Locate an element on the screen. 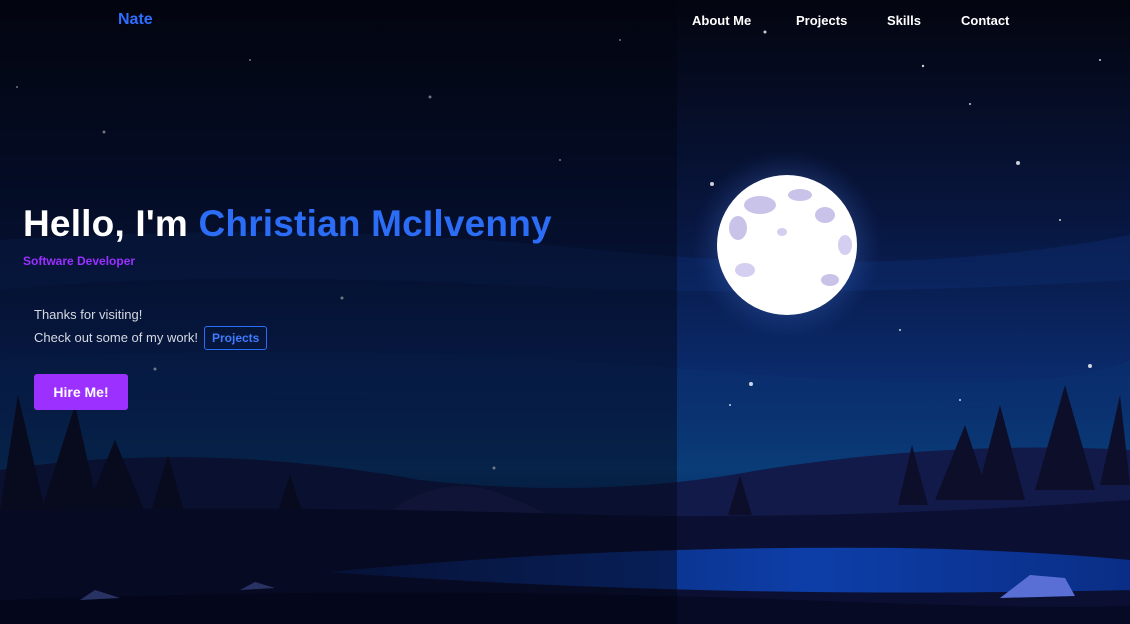 The width and height of the screenshot is (1130, 624). intro-line-1: Thanks for visiting! is located at coordinates (88, 314).